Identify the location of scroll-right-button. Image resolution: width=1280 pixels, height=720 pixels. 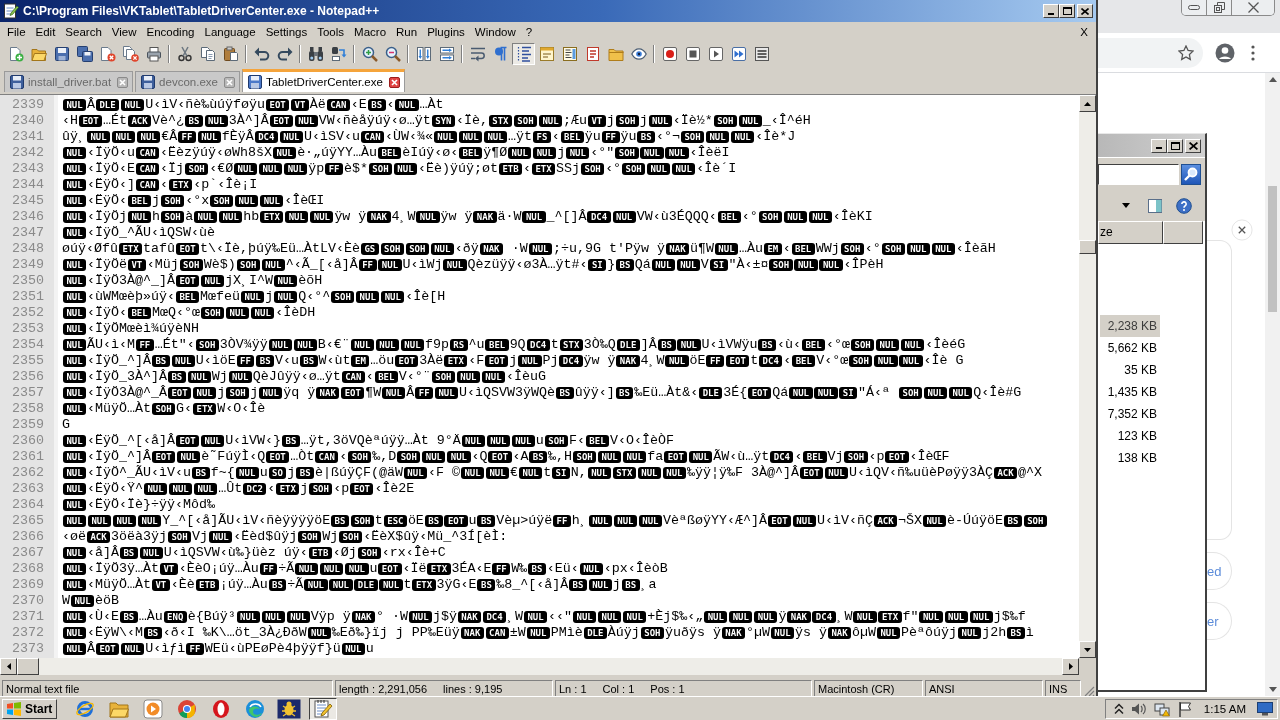
(1070, 666).